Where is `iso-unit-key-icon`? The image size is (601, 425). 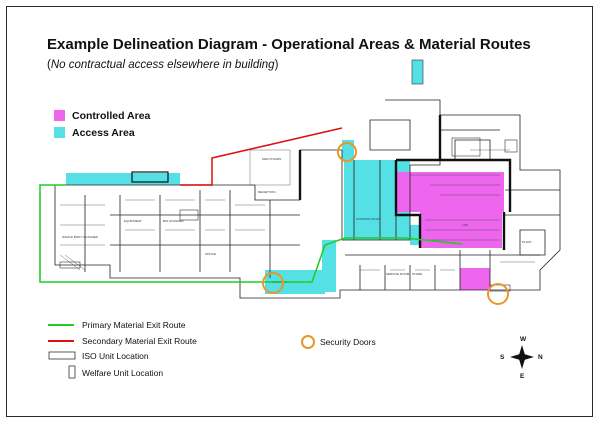
iso-unit-key-icon is located at coordinates (62, 355).